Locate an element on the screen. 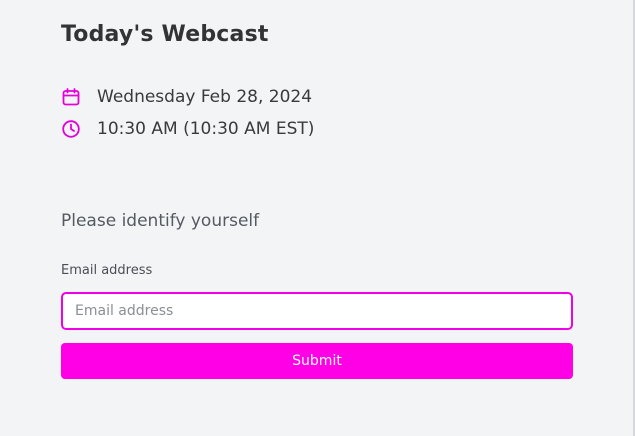 The height and width of the screenshot is (436, 635). clock-icon is located at coordinates (71, 129).